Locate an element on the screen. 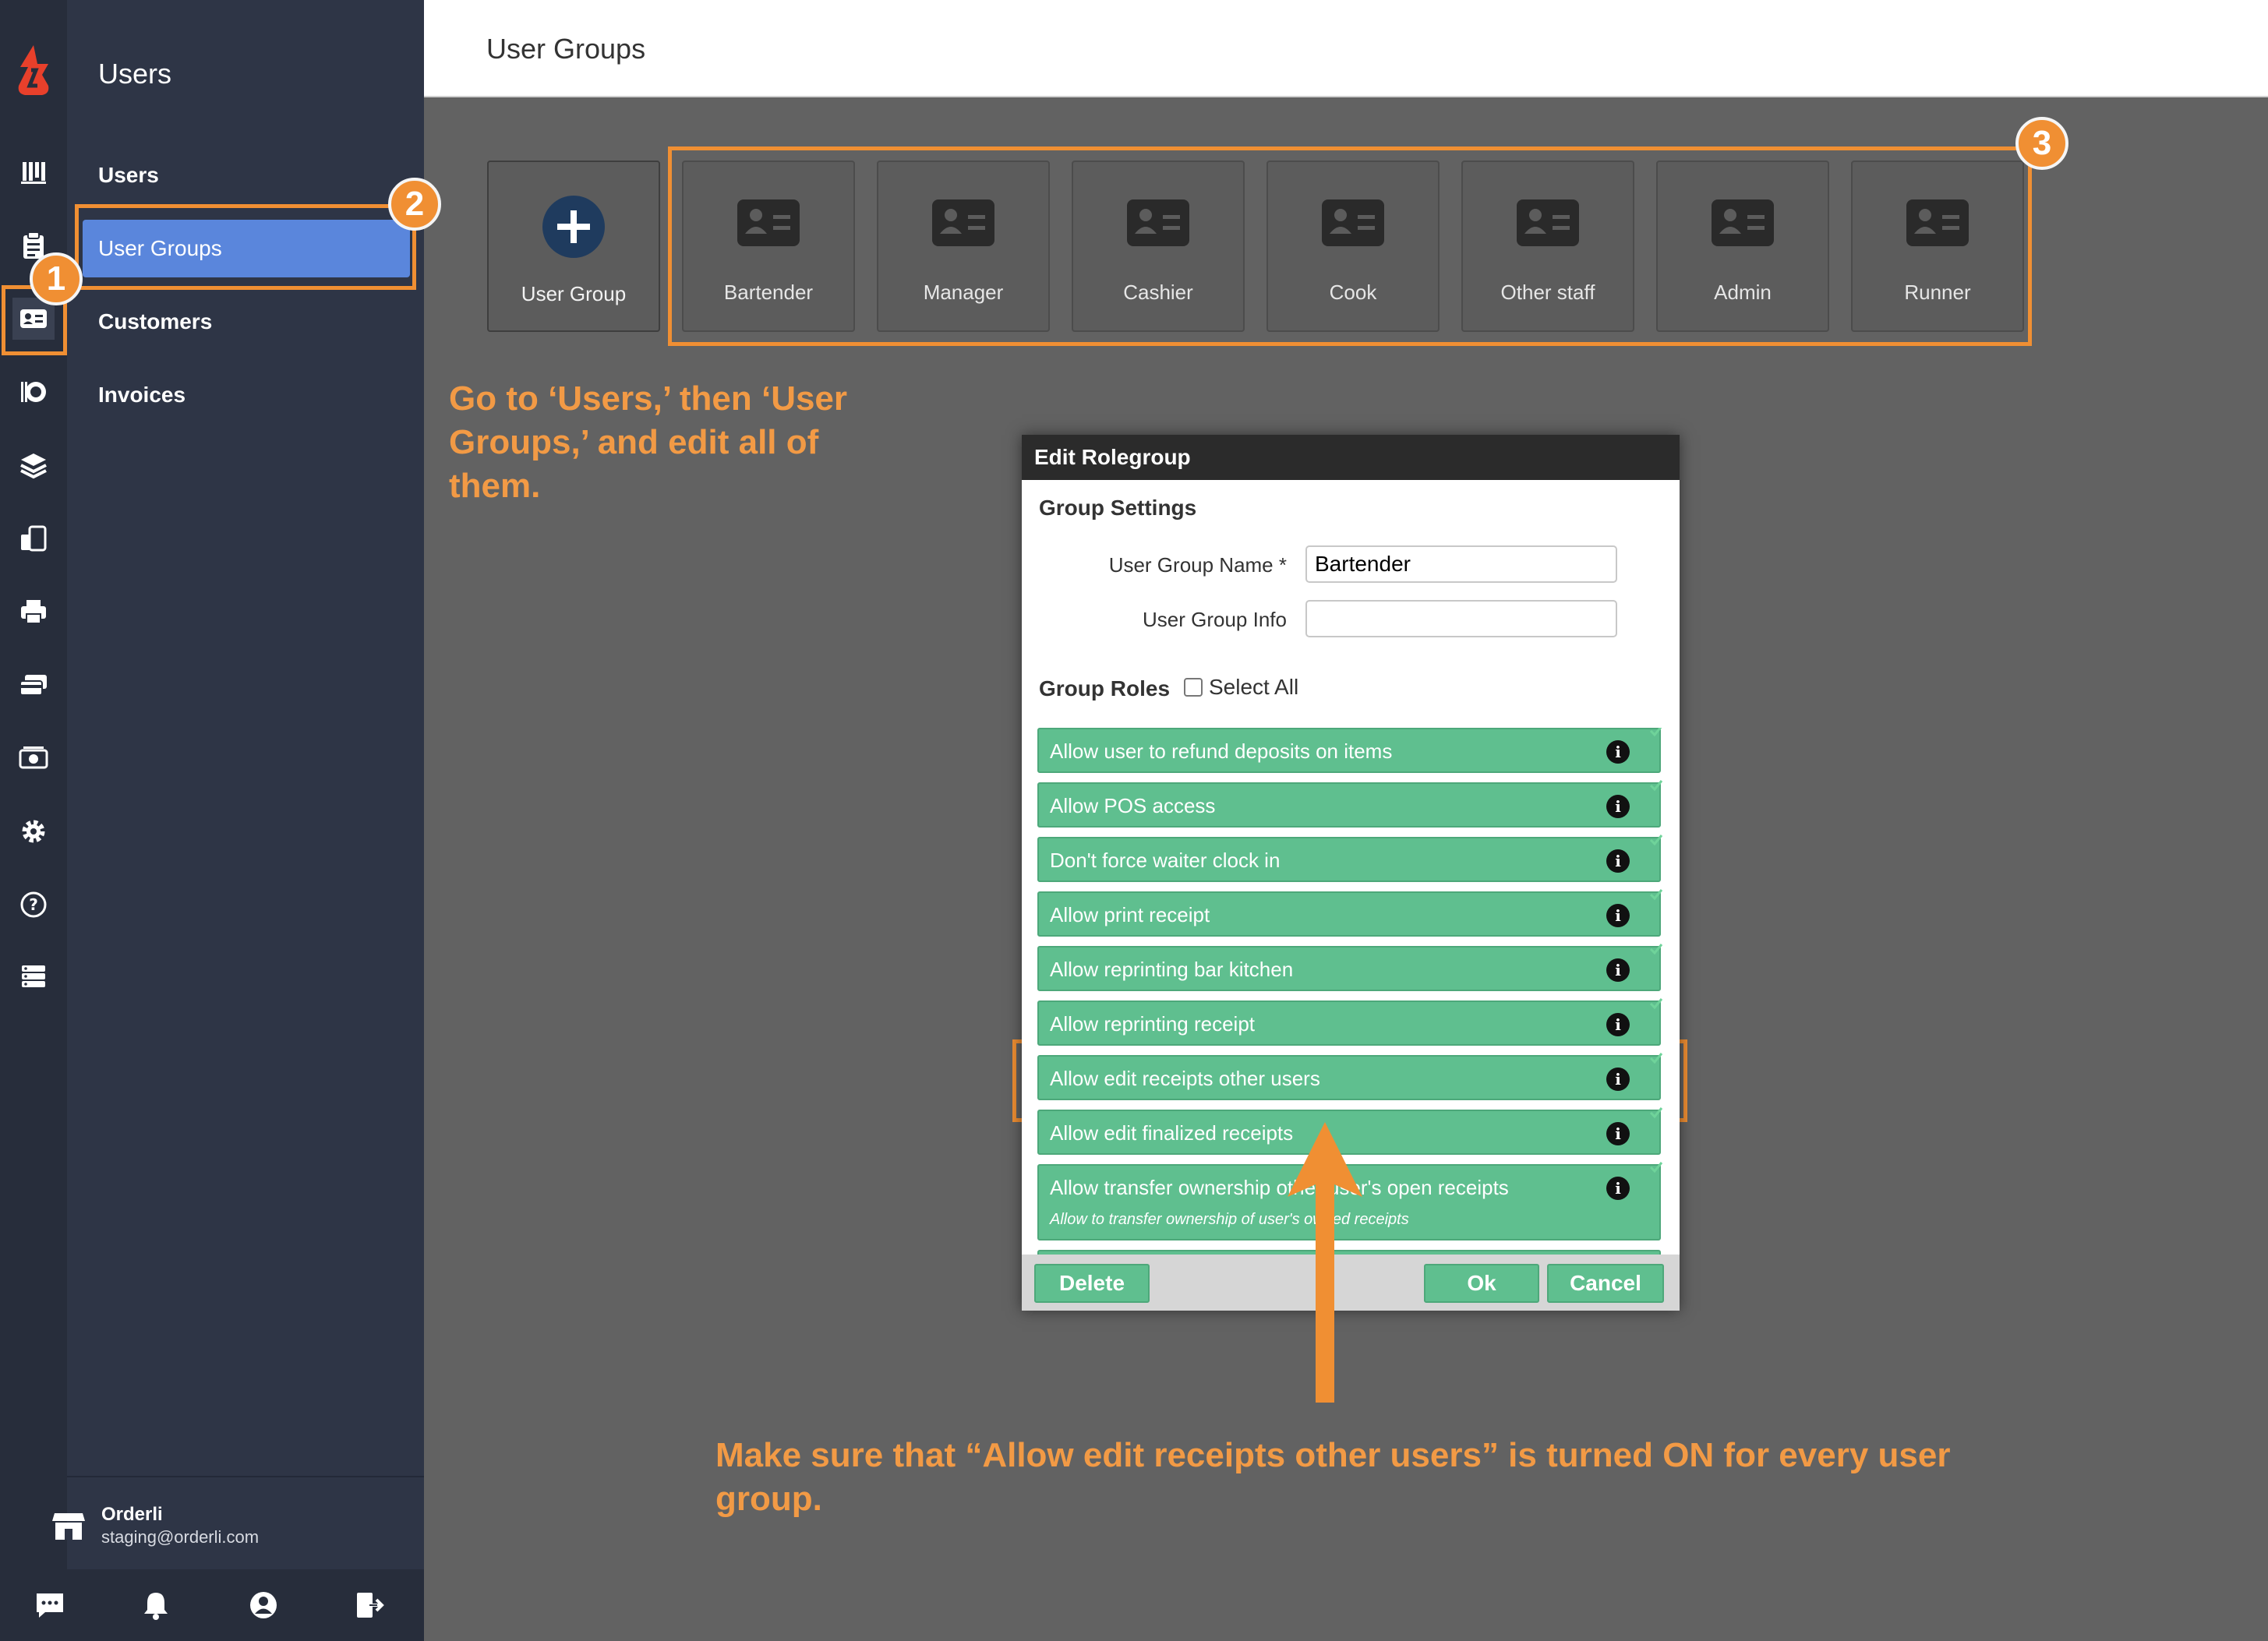 The height and width of the screenshot is (1641, 2268). server-icon is located at coordinates (33, 976).